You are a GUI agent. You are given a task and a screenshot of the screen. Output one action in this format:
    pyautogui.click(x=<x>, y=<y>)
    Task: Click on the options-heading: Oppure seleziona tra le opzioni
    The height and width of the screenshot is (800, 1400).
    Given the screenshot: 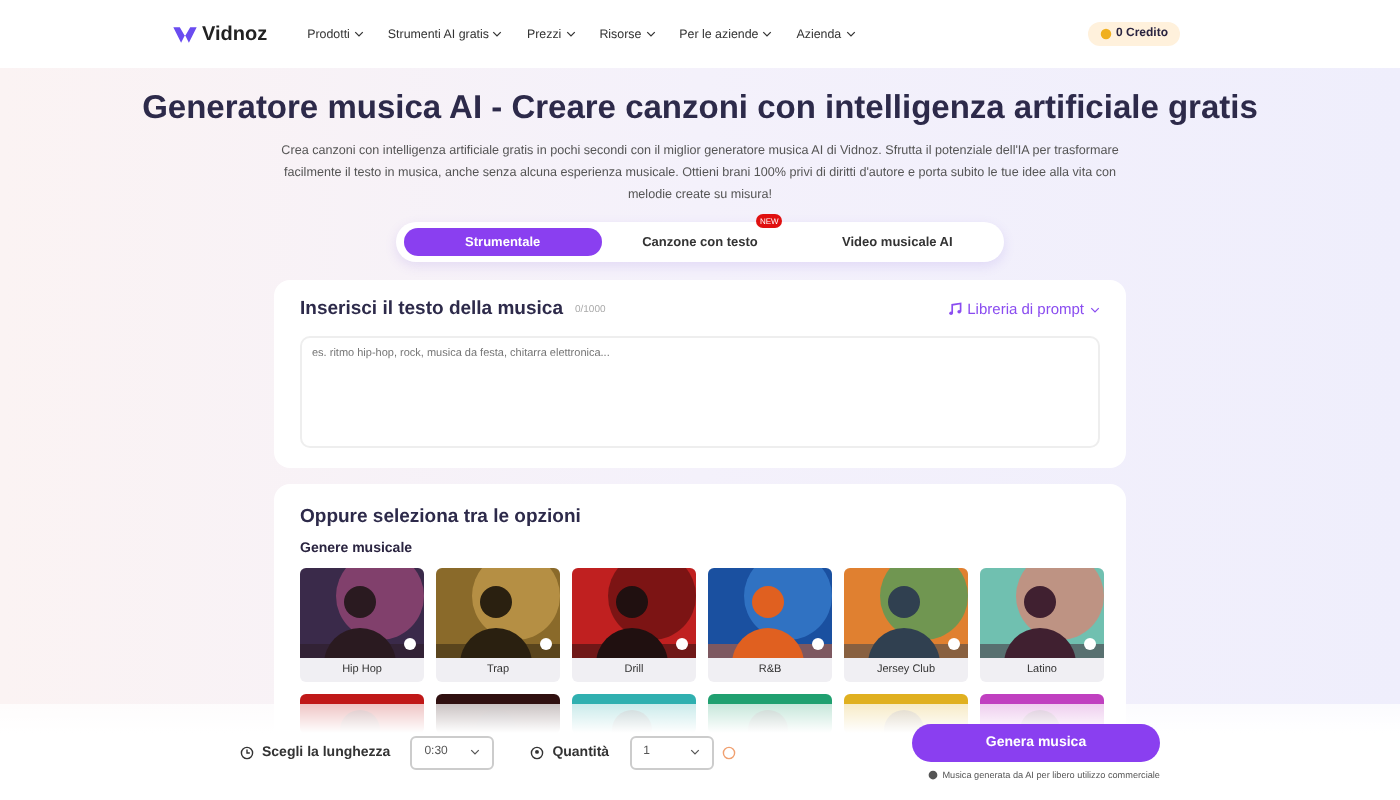 What is the action you would take?
    pyautogui.click(x=441, y=517)
    